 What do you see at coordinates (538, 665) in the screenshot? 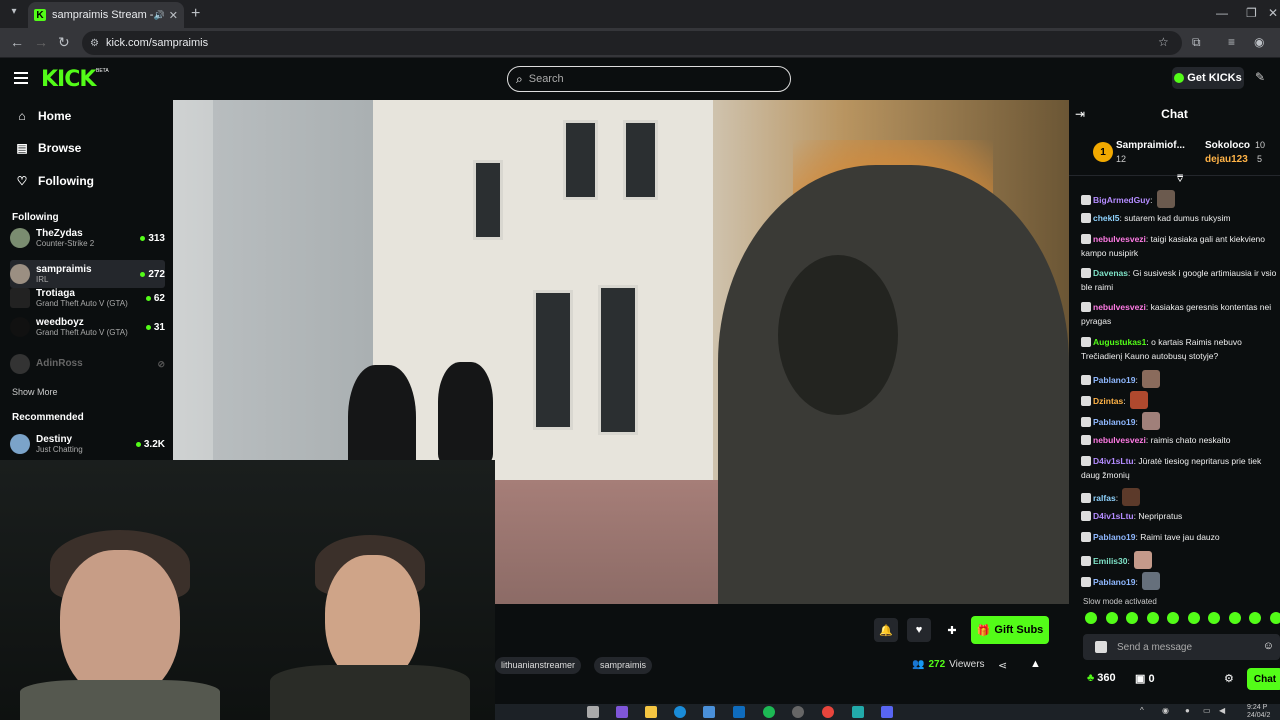
I see `stream-tag: lithuanianstreamer` at bounding box center [538, 665].